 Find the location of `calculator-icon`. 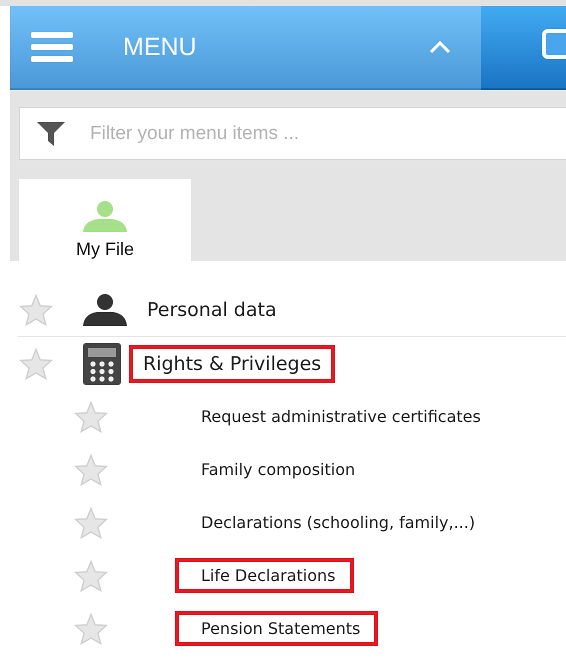

calculator-icon is located at coordinates (102, 363).